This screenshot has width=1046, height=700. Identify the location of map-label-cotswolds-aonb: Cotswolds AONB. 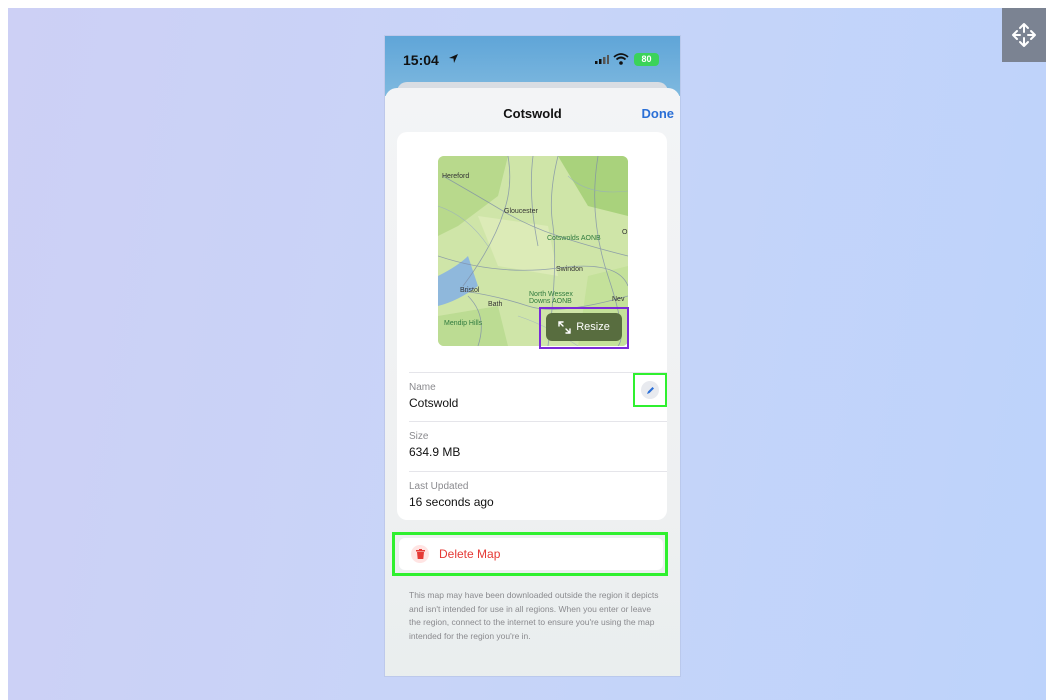
(574, 238).